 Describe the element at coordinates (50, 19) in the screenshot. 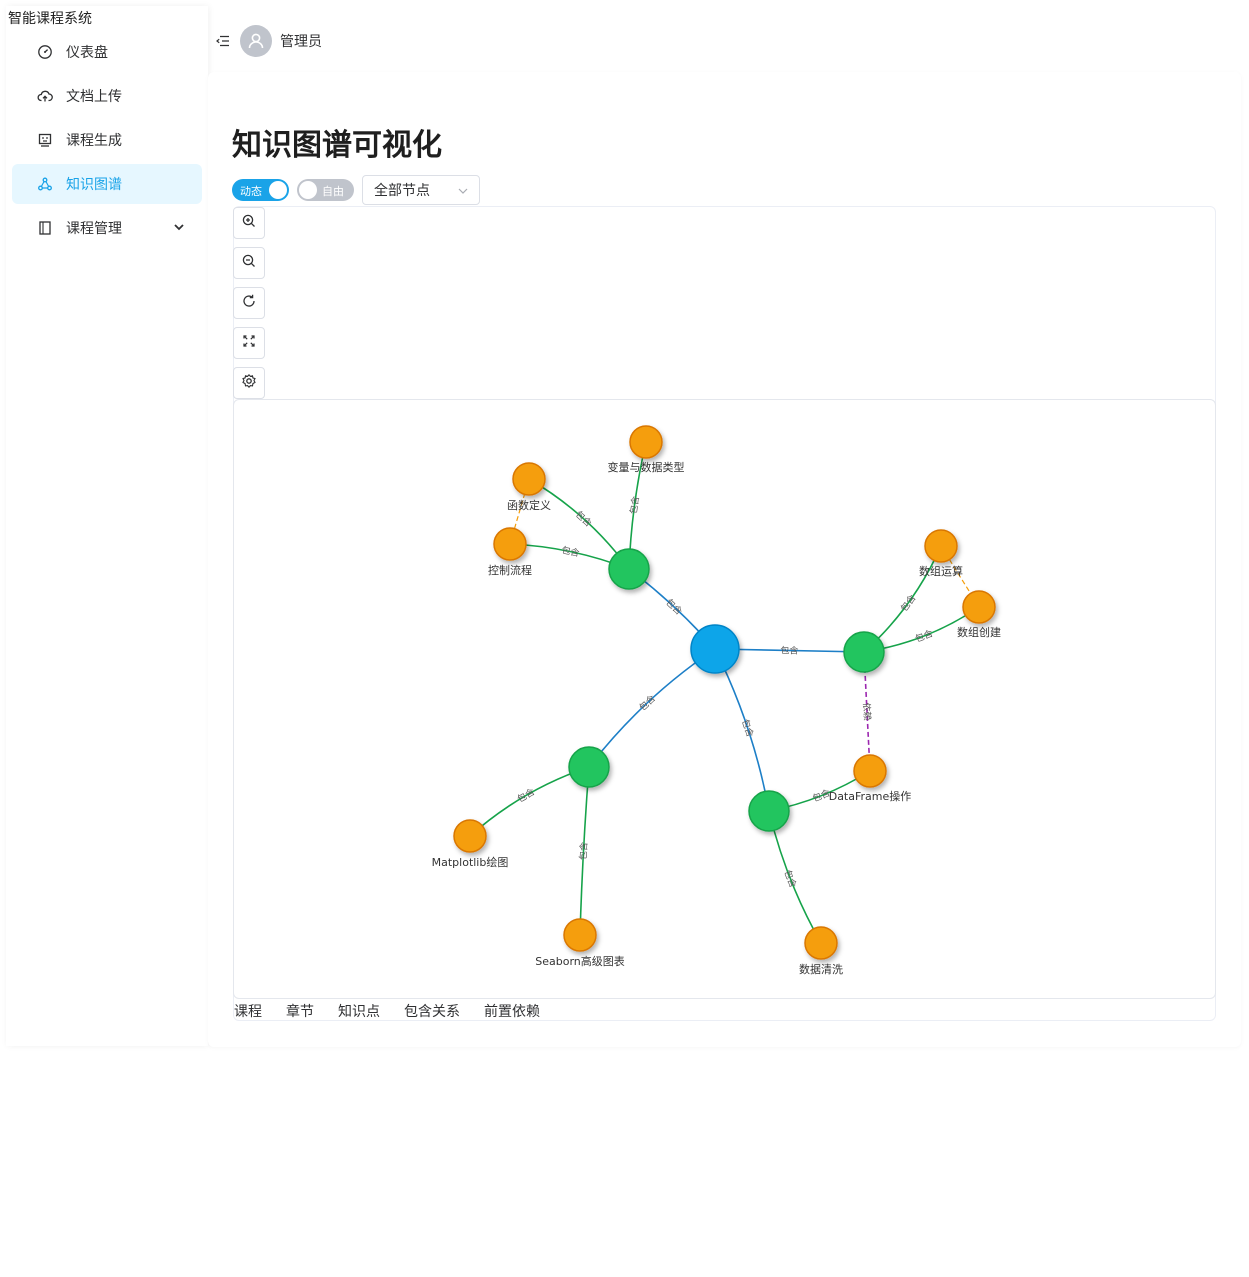

I see `app-title: 智能课程系统` at that location.